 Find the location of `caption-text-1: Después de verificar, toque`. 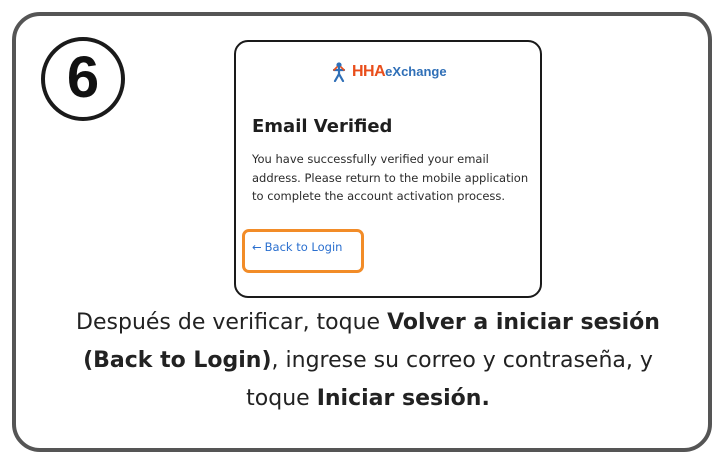

caption-text-1: Después de verificar, toque is located at coordinates (232, 322).